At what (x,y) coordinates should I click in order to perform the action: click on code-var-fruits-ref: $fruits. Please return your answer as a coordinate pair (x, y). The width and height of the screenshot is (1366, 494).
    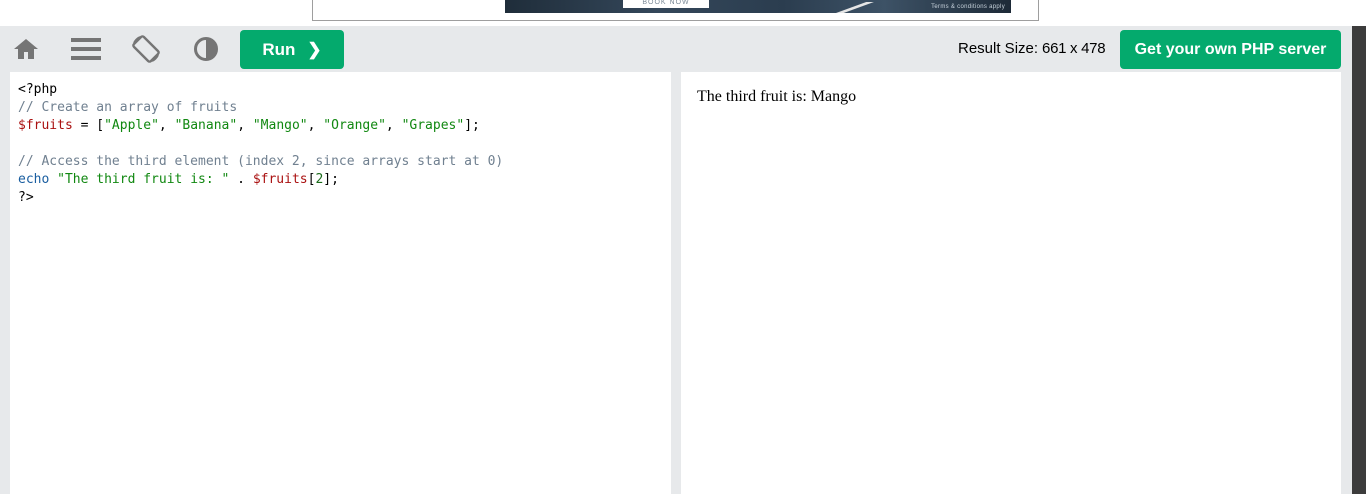
    Looking at the image, I should click on (280, 179).